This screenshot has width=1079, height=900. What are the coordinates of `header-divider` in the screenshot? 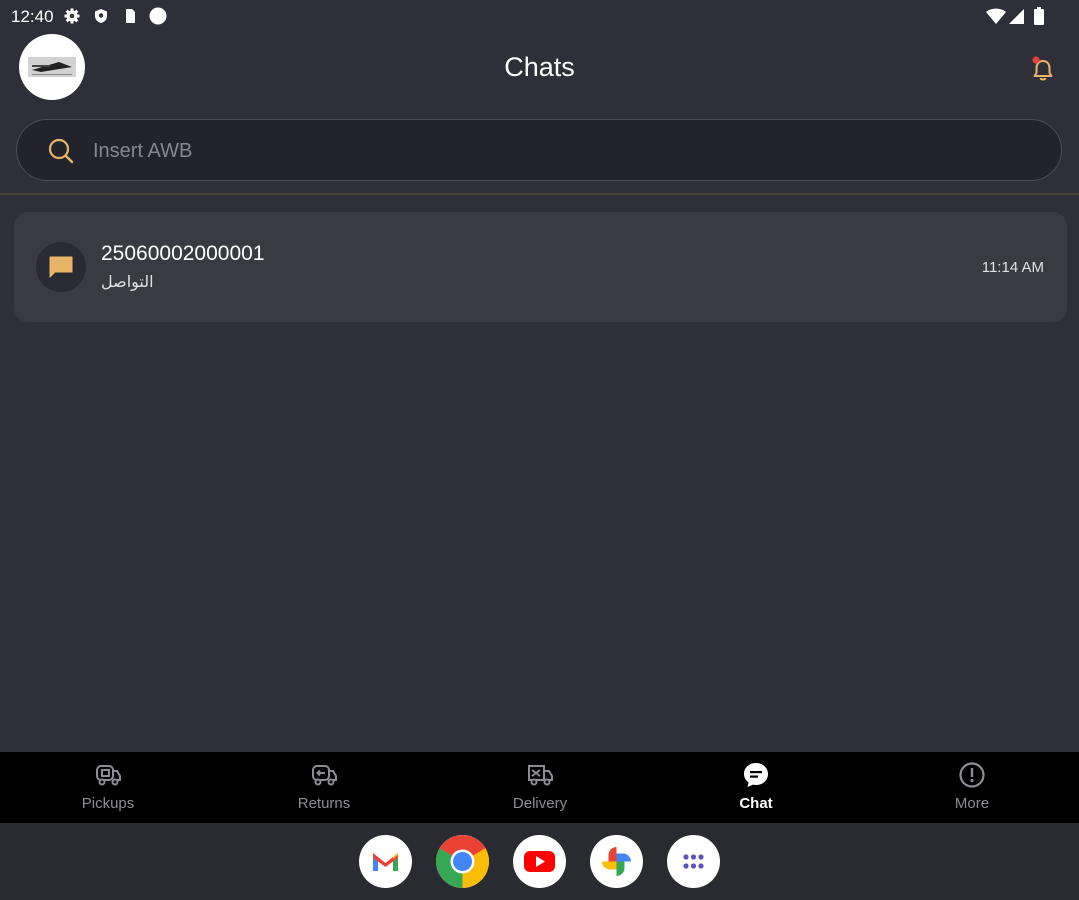 It's located at (539, 194).